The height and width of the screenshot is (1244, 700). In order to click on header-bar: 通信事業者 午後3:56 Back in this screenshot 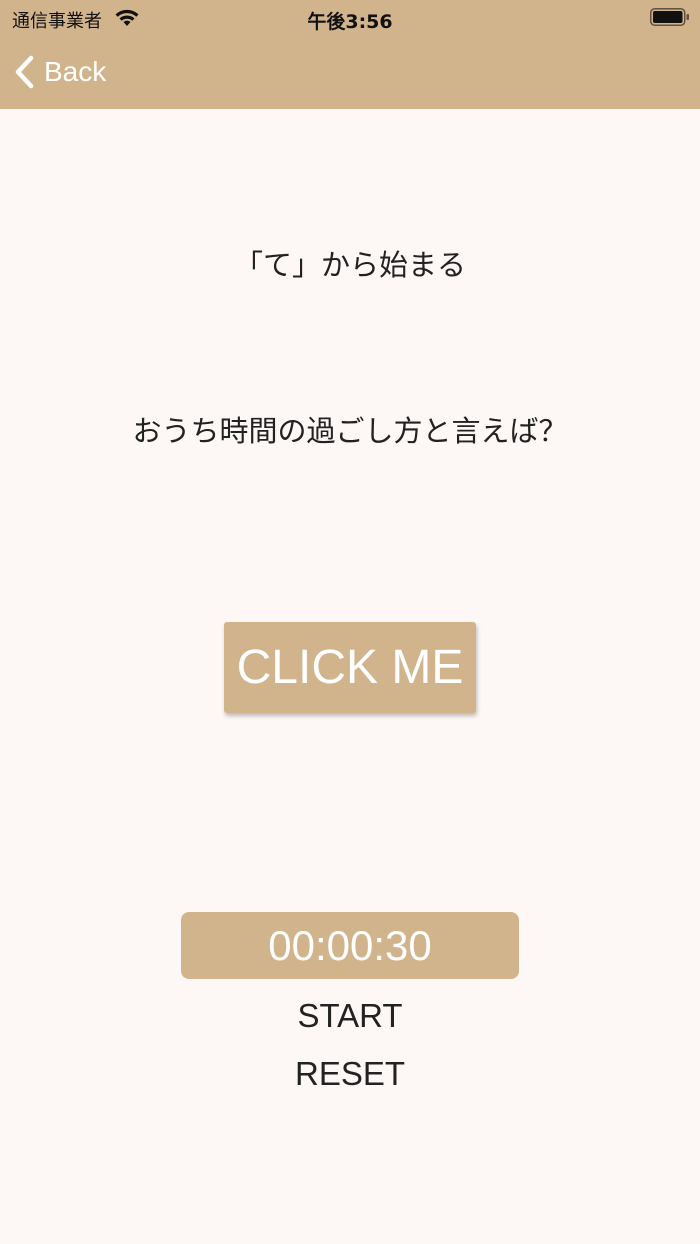, I will do `click(350, 54)`.